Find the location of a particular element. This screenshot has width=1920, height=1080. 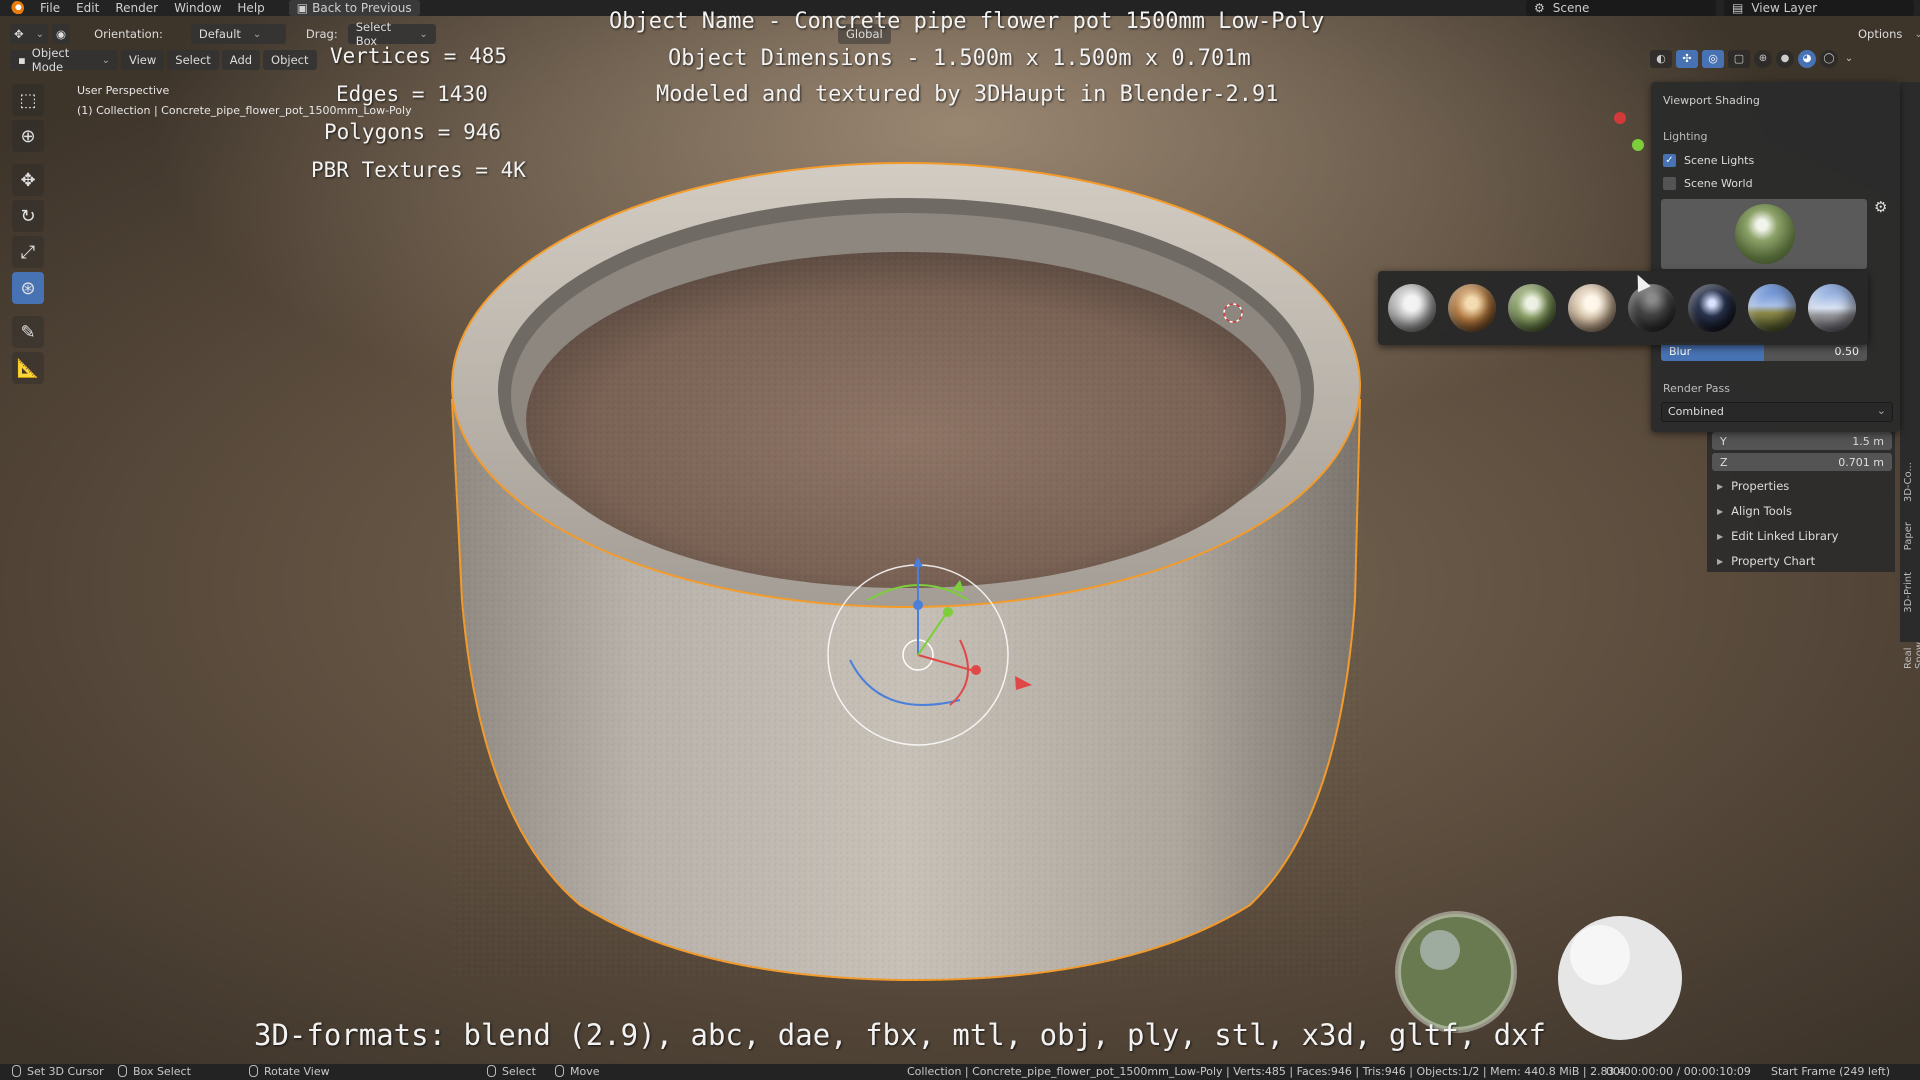

tab-paper: Paper is located at coordinates (1908, 536).